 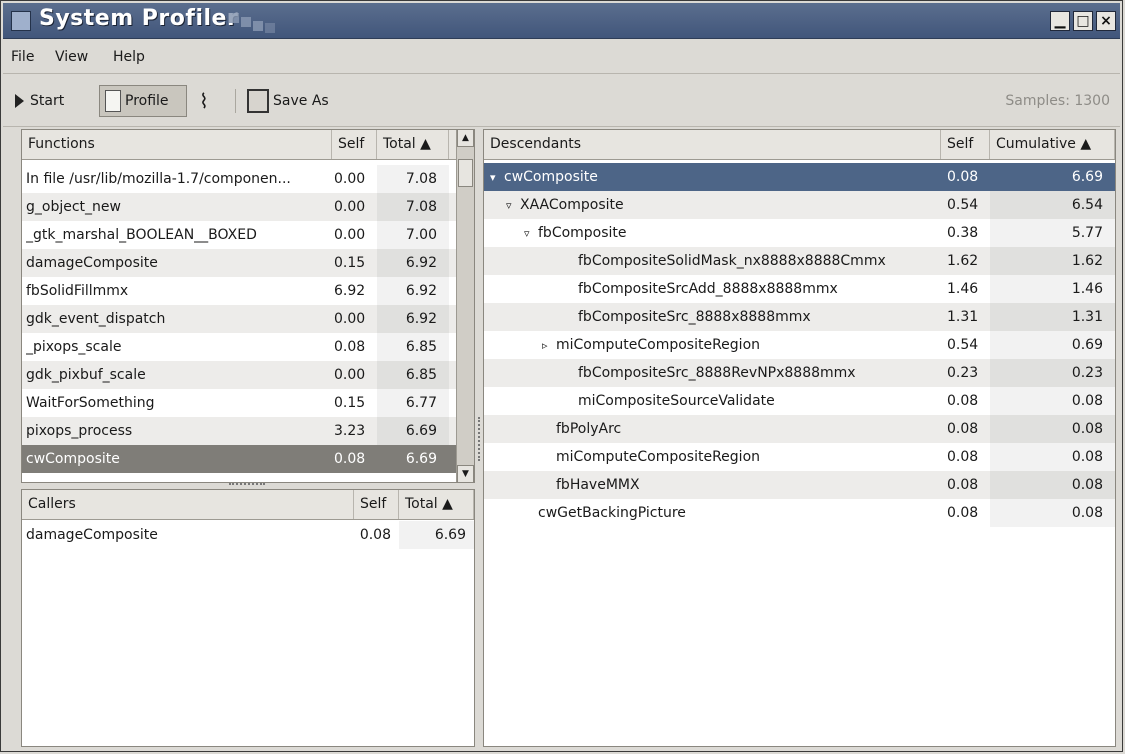 I want to click on functions-header: Functions Self Total ▲, so click(x=248, y=145).